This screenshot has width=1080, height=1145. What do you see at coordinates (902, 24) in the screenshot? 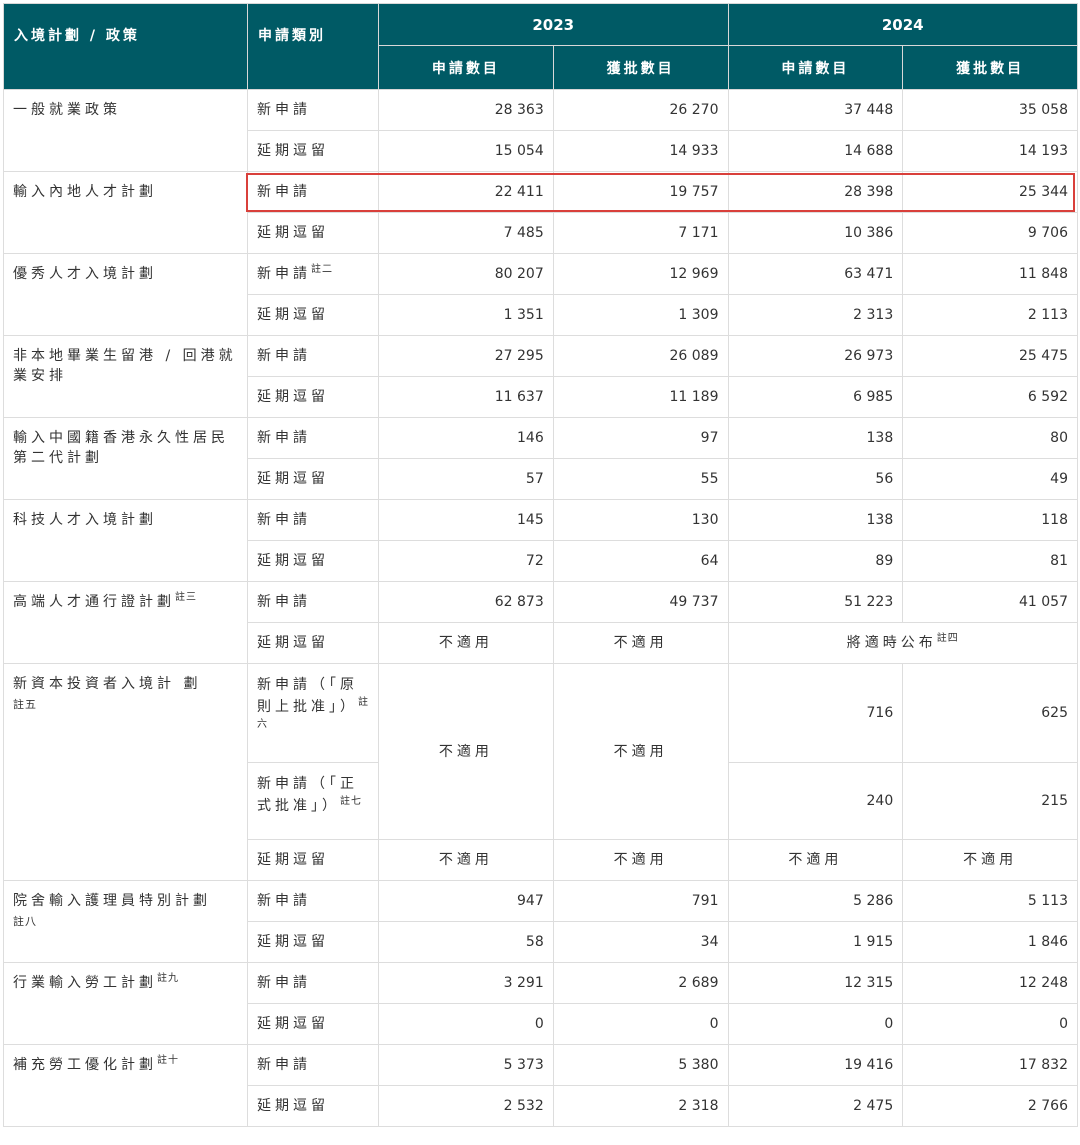
I see `header-year-2024: 2024` at bounding box center [902, 24].